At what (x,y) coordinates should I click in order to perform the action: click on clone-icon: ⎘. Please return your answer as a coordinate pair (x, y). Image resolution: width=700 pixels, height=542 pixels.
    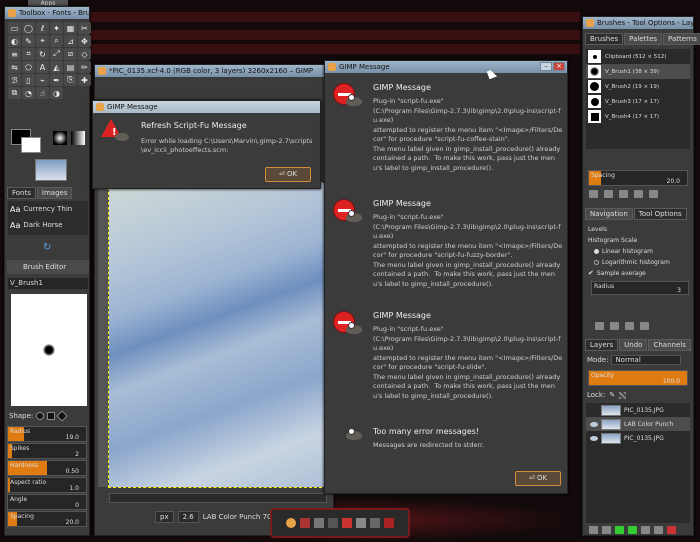
    Looking at the image, I should click on (70, 80).